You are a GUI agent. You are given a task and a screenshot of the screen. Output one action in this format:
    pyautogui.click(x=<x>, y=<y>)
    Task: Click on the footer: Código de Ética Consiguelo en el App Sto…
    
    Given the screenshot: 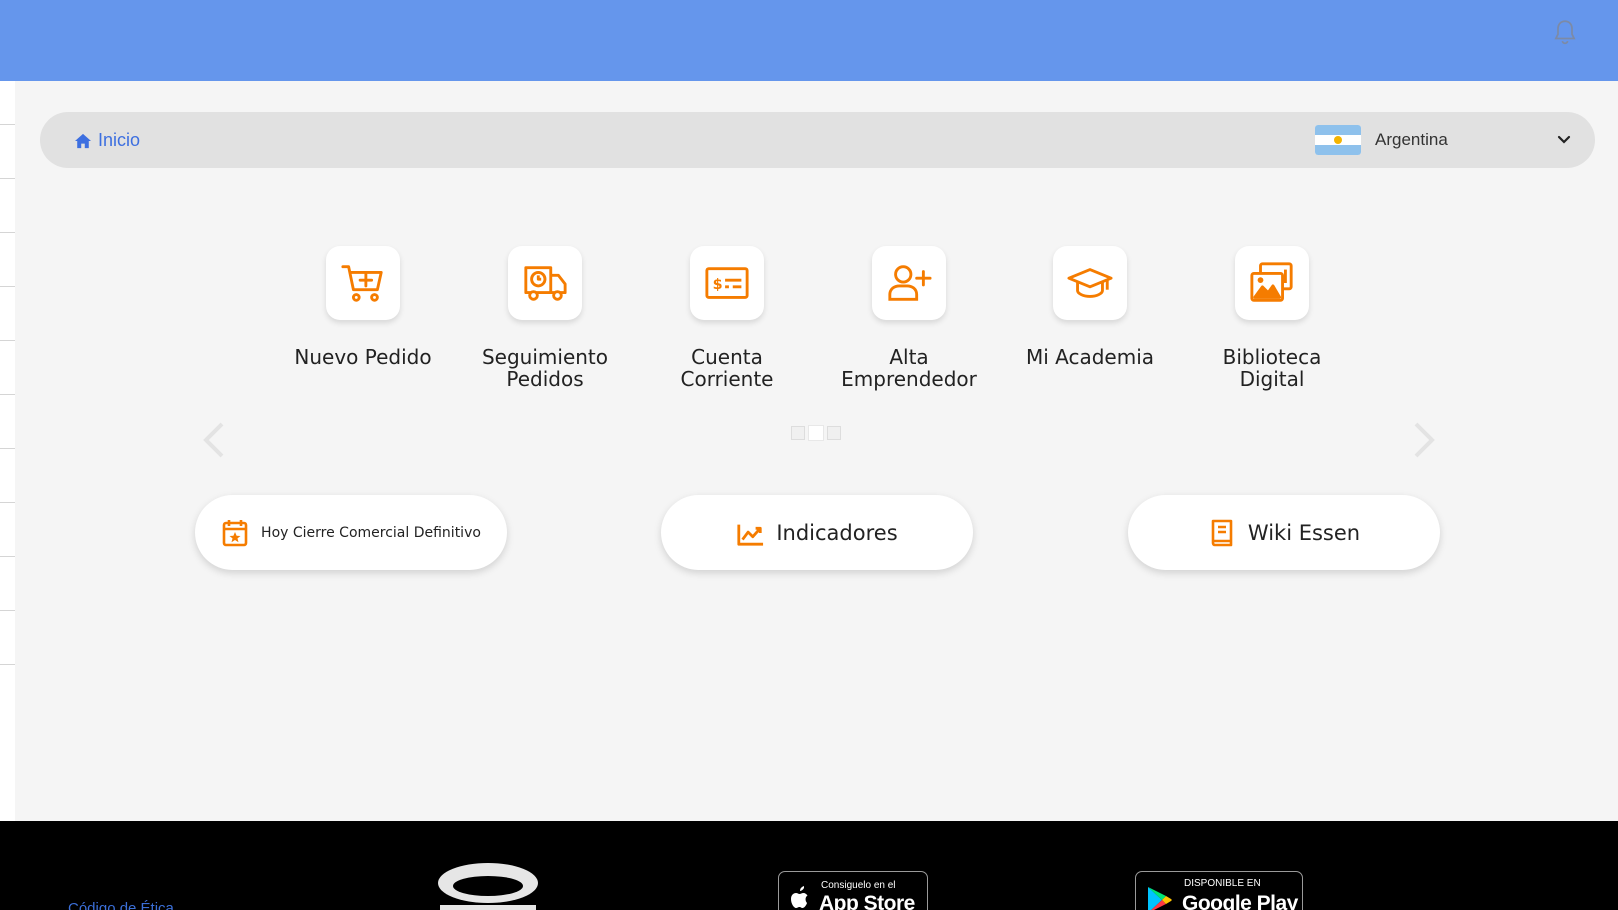 What is the action you would take?
    pyautogui.click(x=809, y=865)
    